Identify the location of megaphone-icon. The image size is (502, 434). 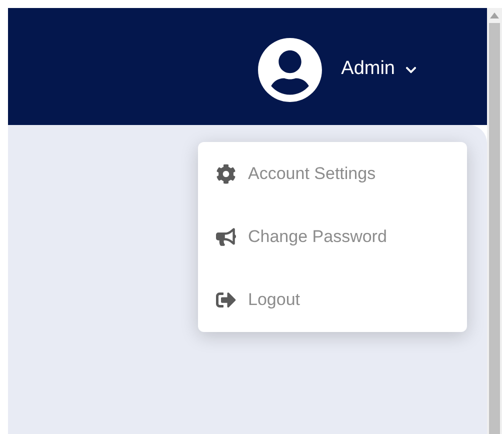
(226, 237).